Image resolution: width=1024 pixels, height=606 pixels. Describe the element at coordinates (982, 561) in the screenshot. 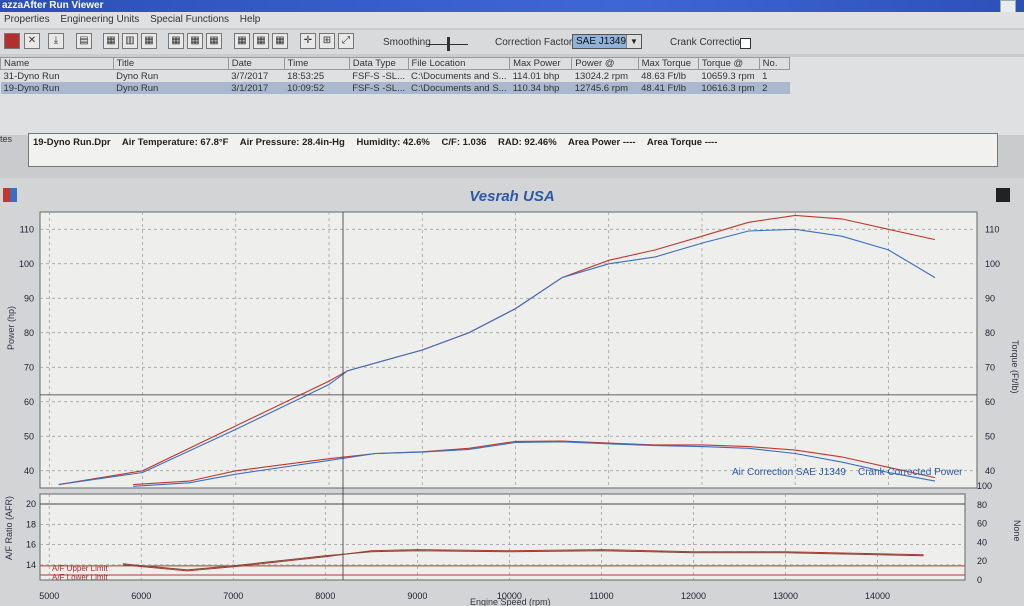

I see `afr-y2-tick-label: 20` at that location.